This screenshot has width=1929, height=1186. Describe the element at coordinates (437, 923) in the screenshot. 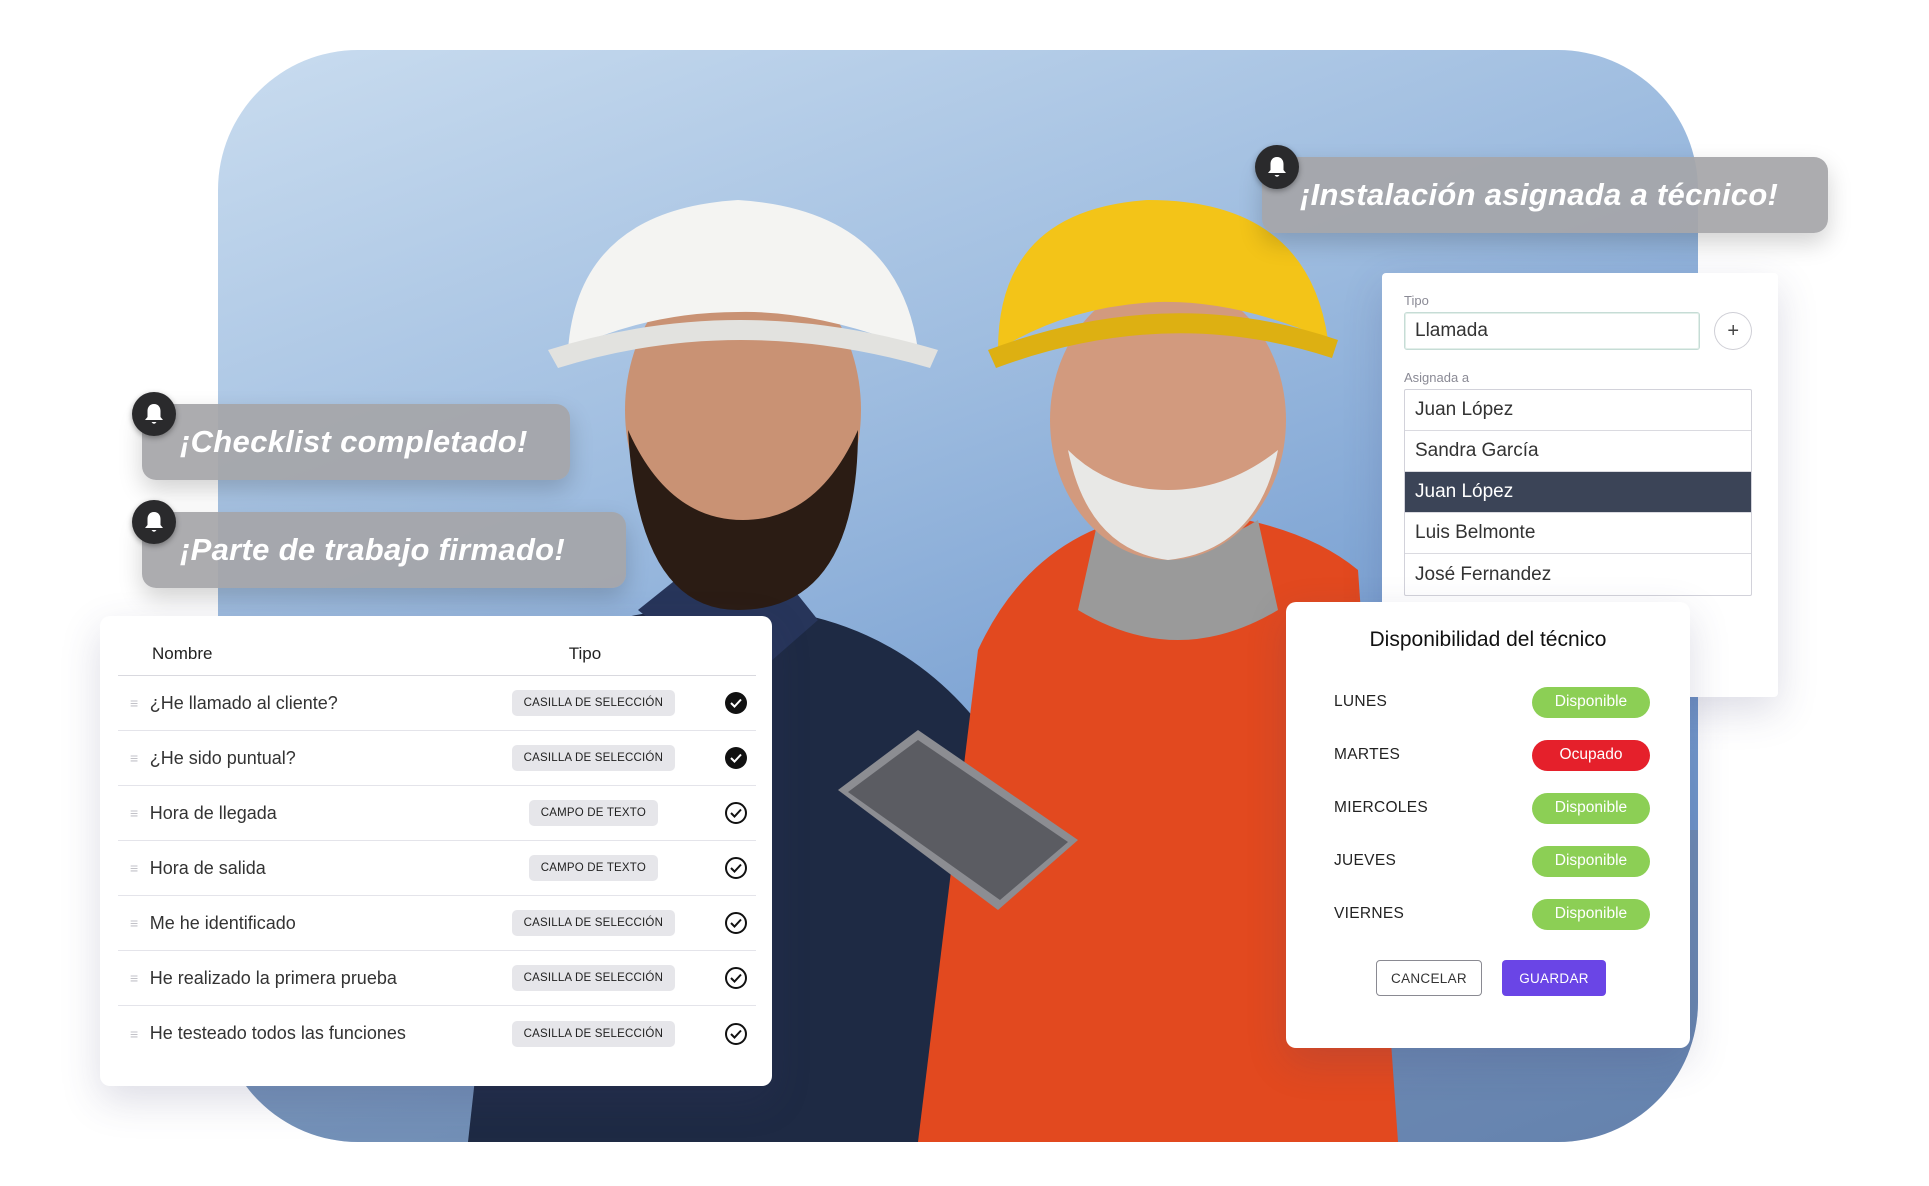

I see `table-row: ≡ Me he identificado CASILLA DE SELECCIÓN` at that location.